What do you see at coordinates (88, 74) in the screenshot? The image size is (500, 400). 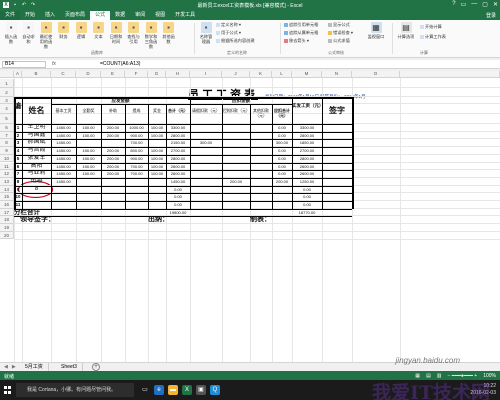 I see `column-header: D` at bounding box center [88, 74].